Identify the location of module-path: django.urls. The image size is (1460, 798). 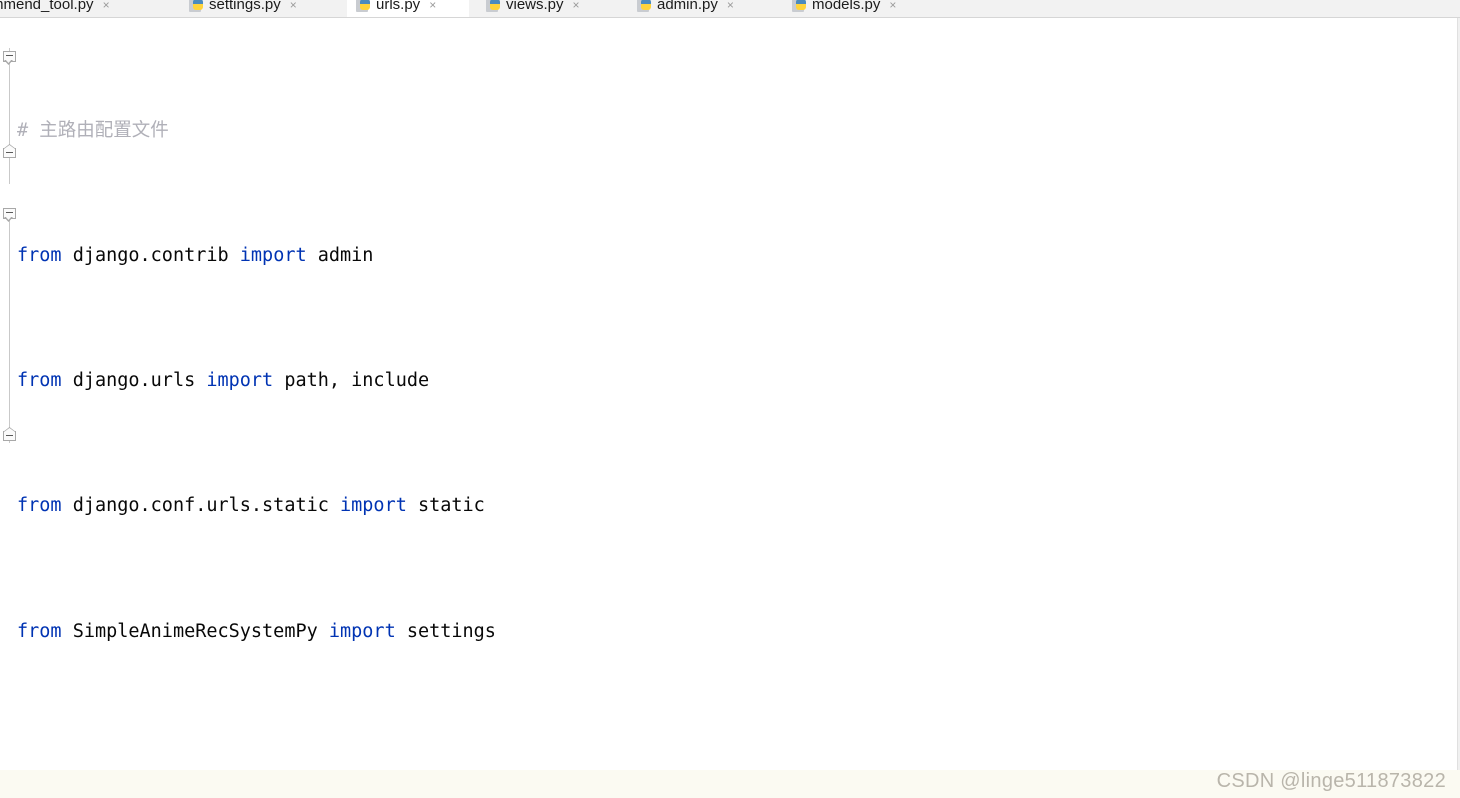
(134, 381).